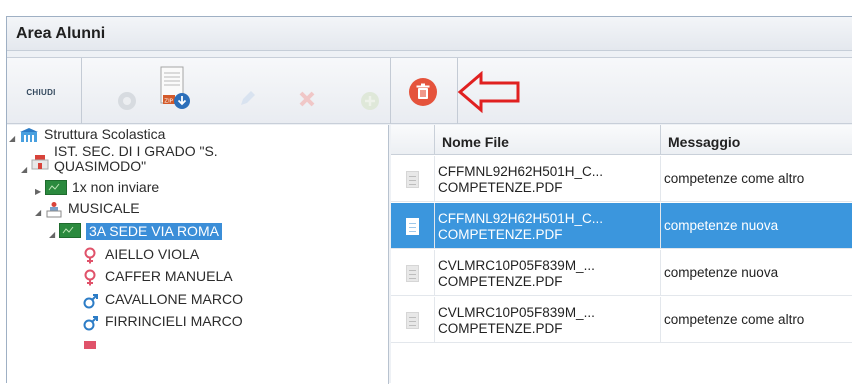  I want to click on grid-header: Nome File Messaggio, so click(621, 140).